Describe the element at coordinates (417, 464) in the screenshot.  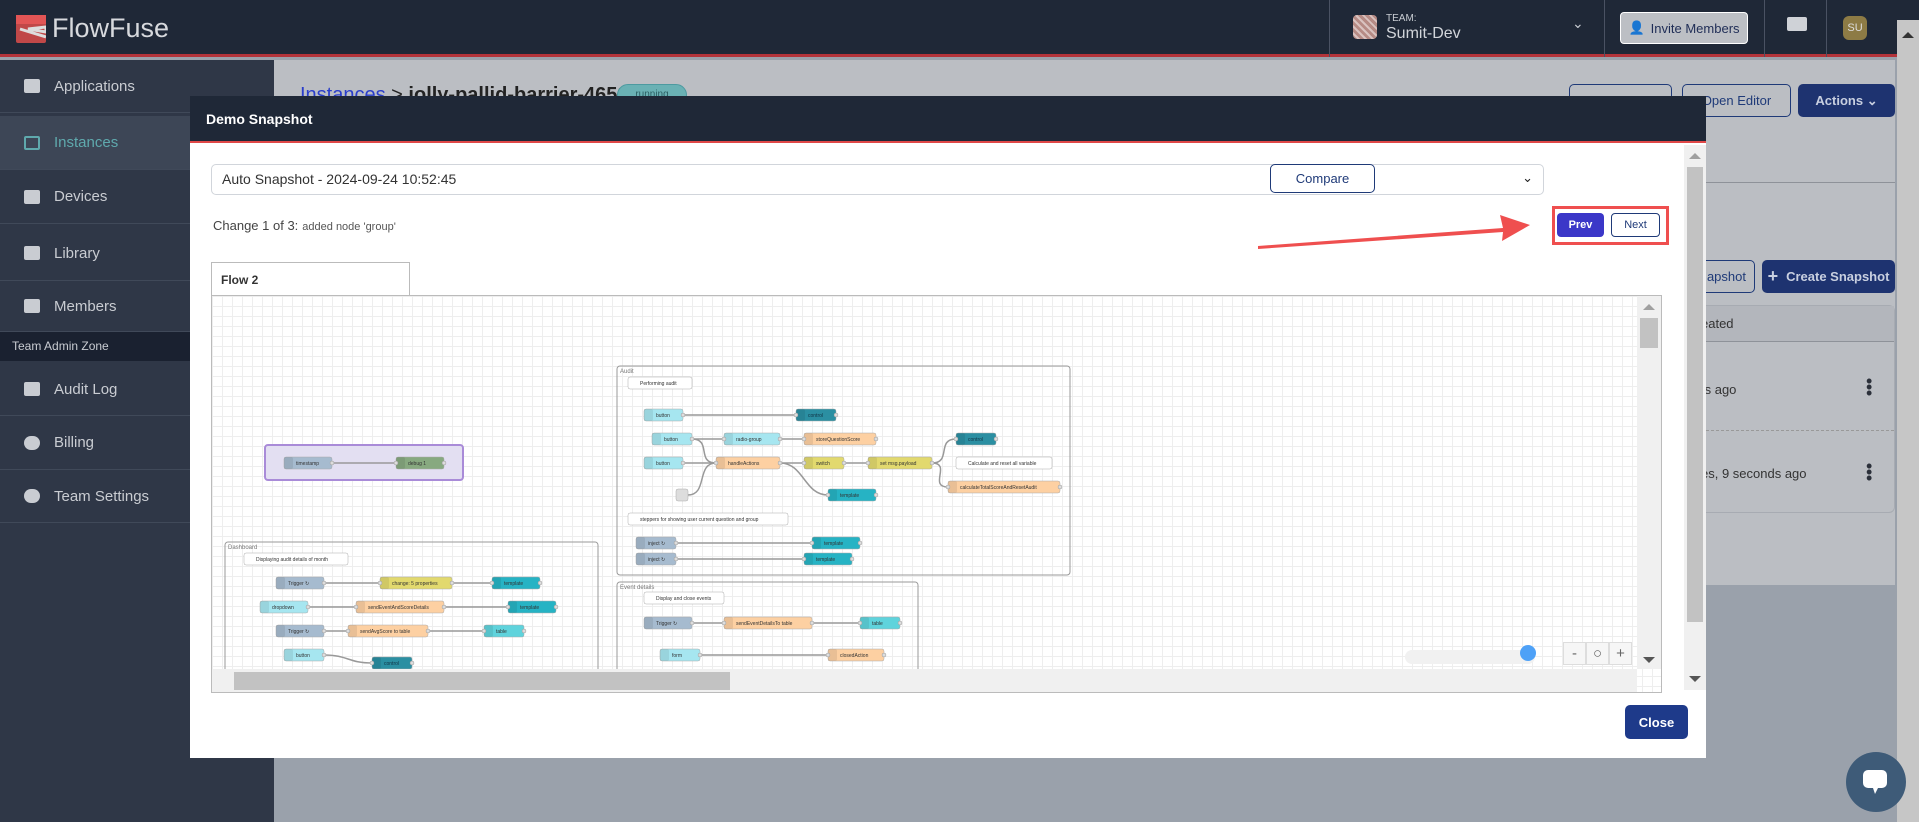
I see `flow-node-label: debug 1` at that location.